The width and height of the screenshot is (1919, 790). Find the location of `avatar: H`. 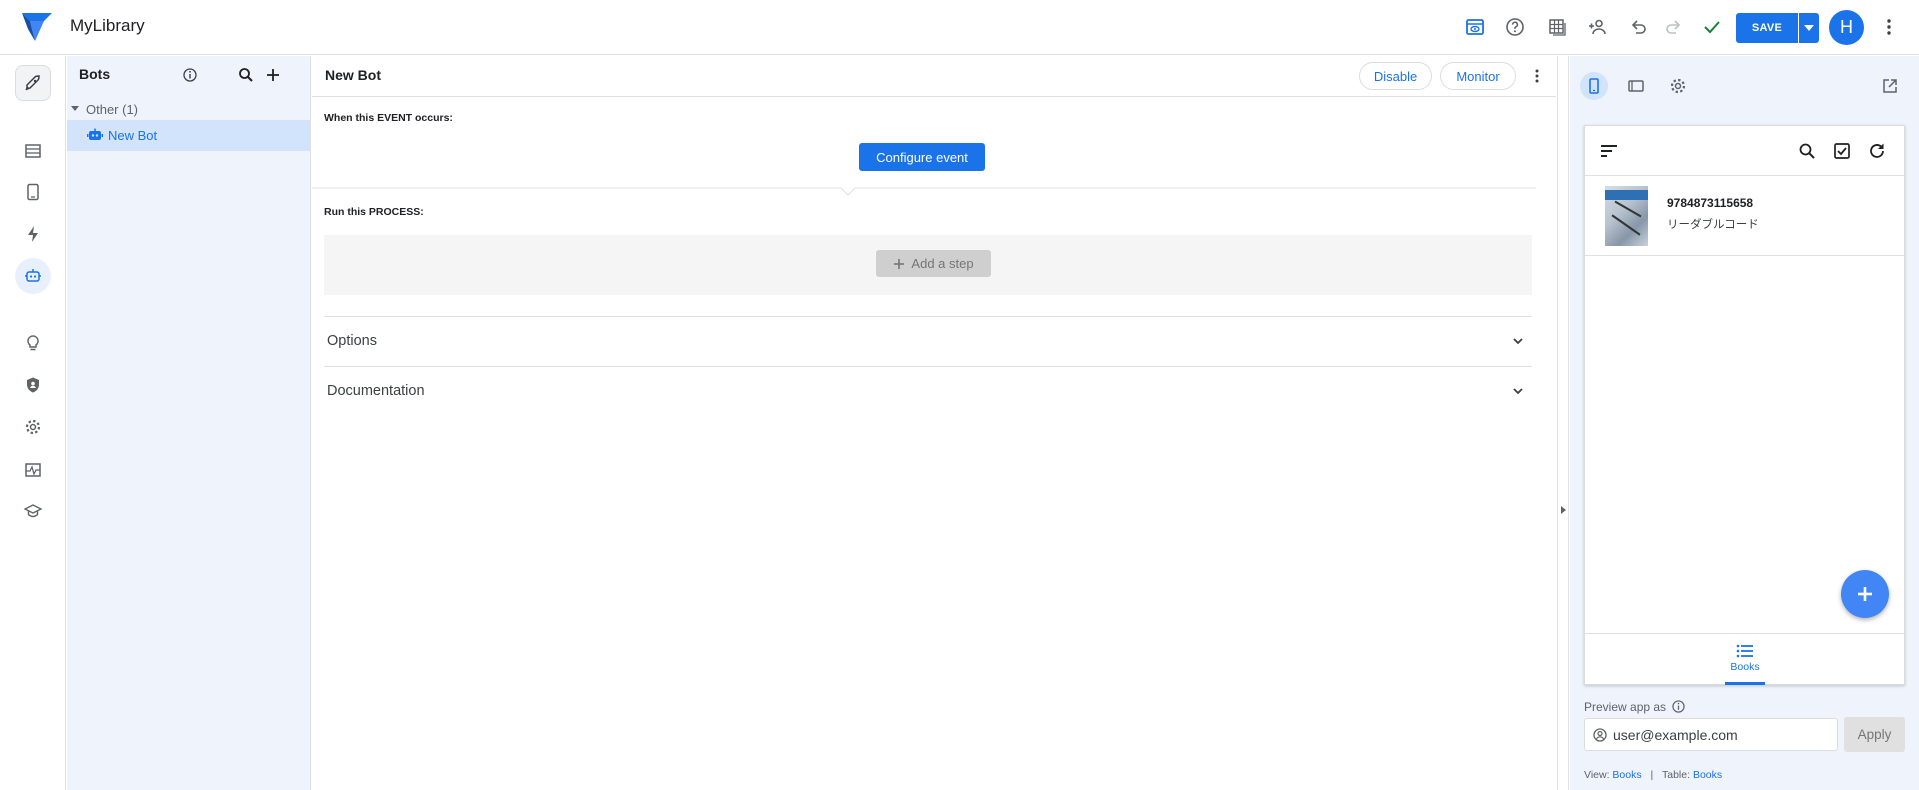

avatar: H is located at coordinates (1846, 27).